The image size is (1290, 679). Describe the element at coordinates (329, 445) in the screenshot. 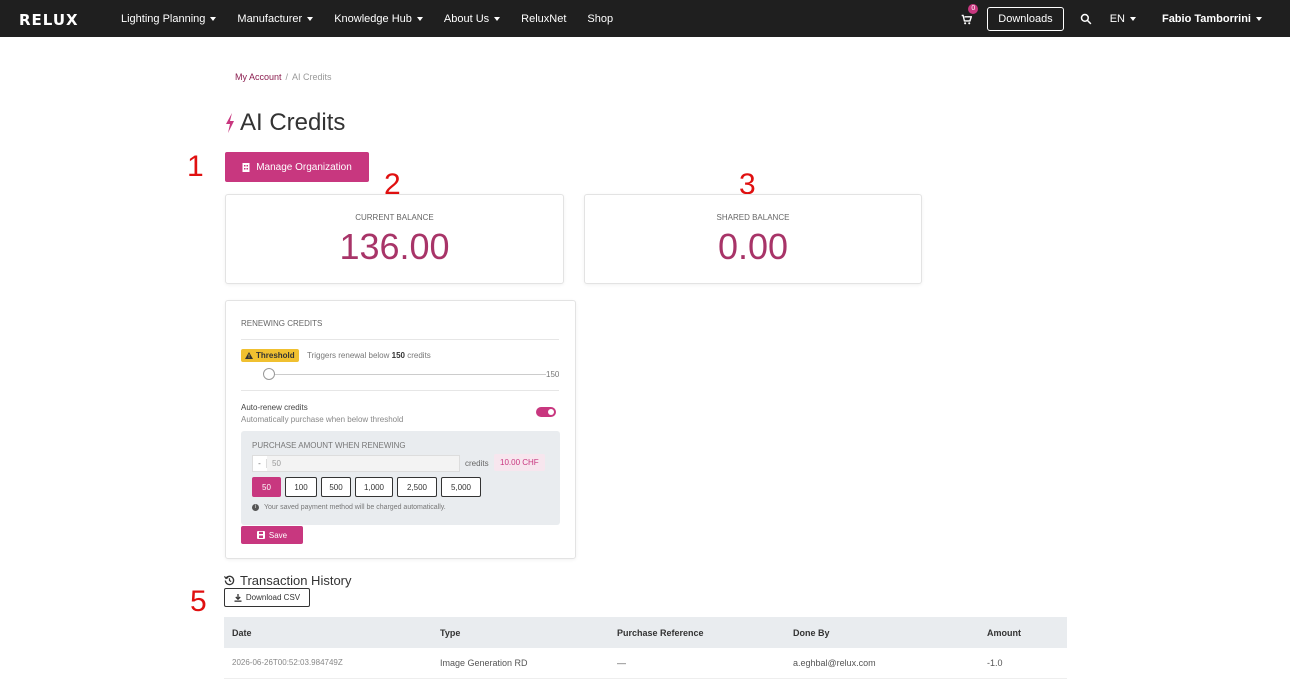

I see `purchase-amount-title: PURCHASE AMOUNT WHEN RENEWING` at that location.